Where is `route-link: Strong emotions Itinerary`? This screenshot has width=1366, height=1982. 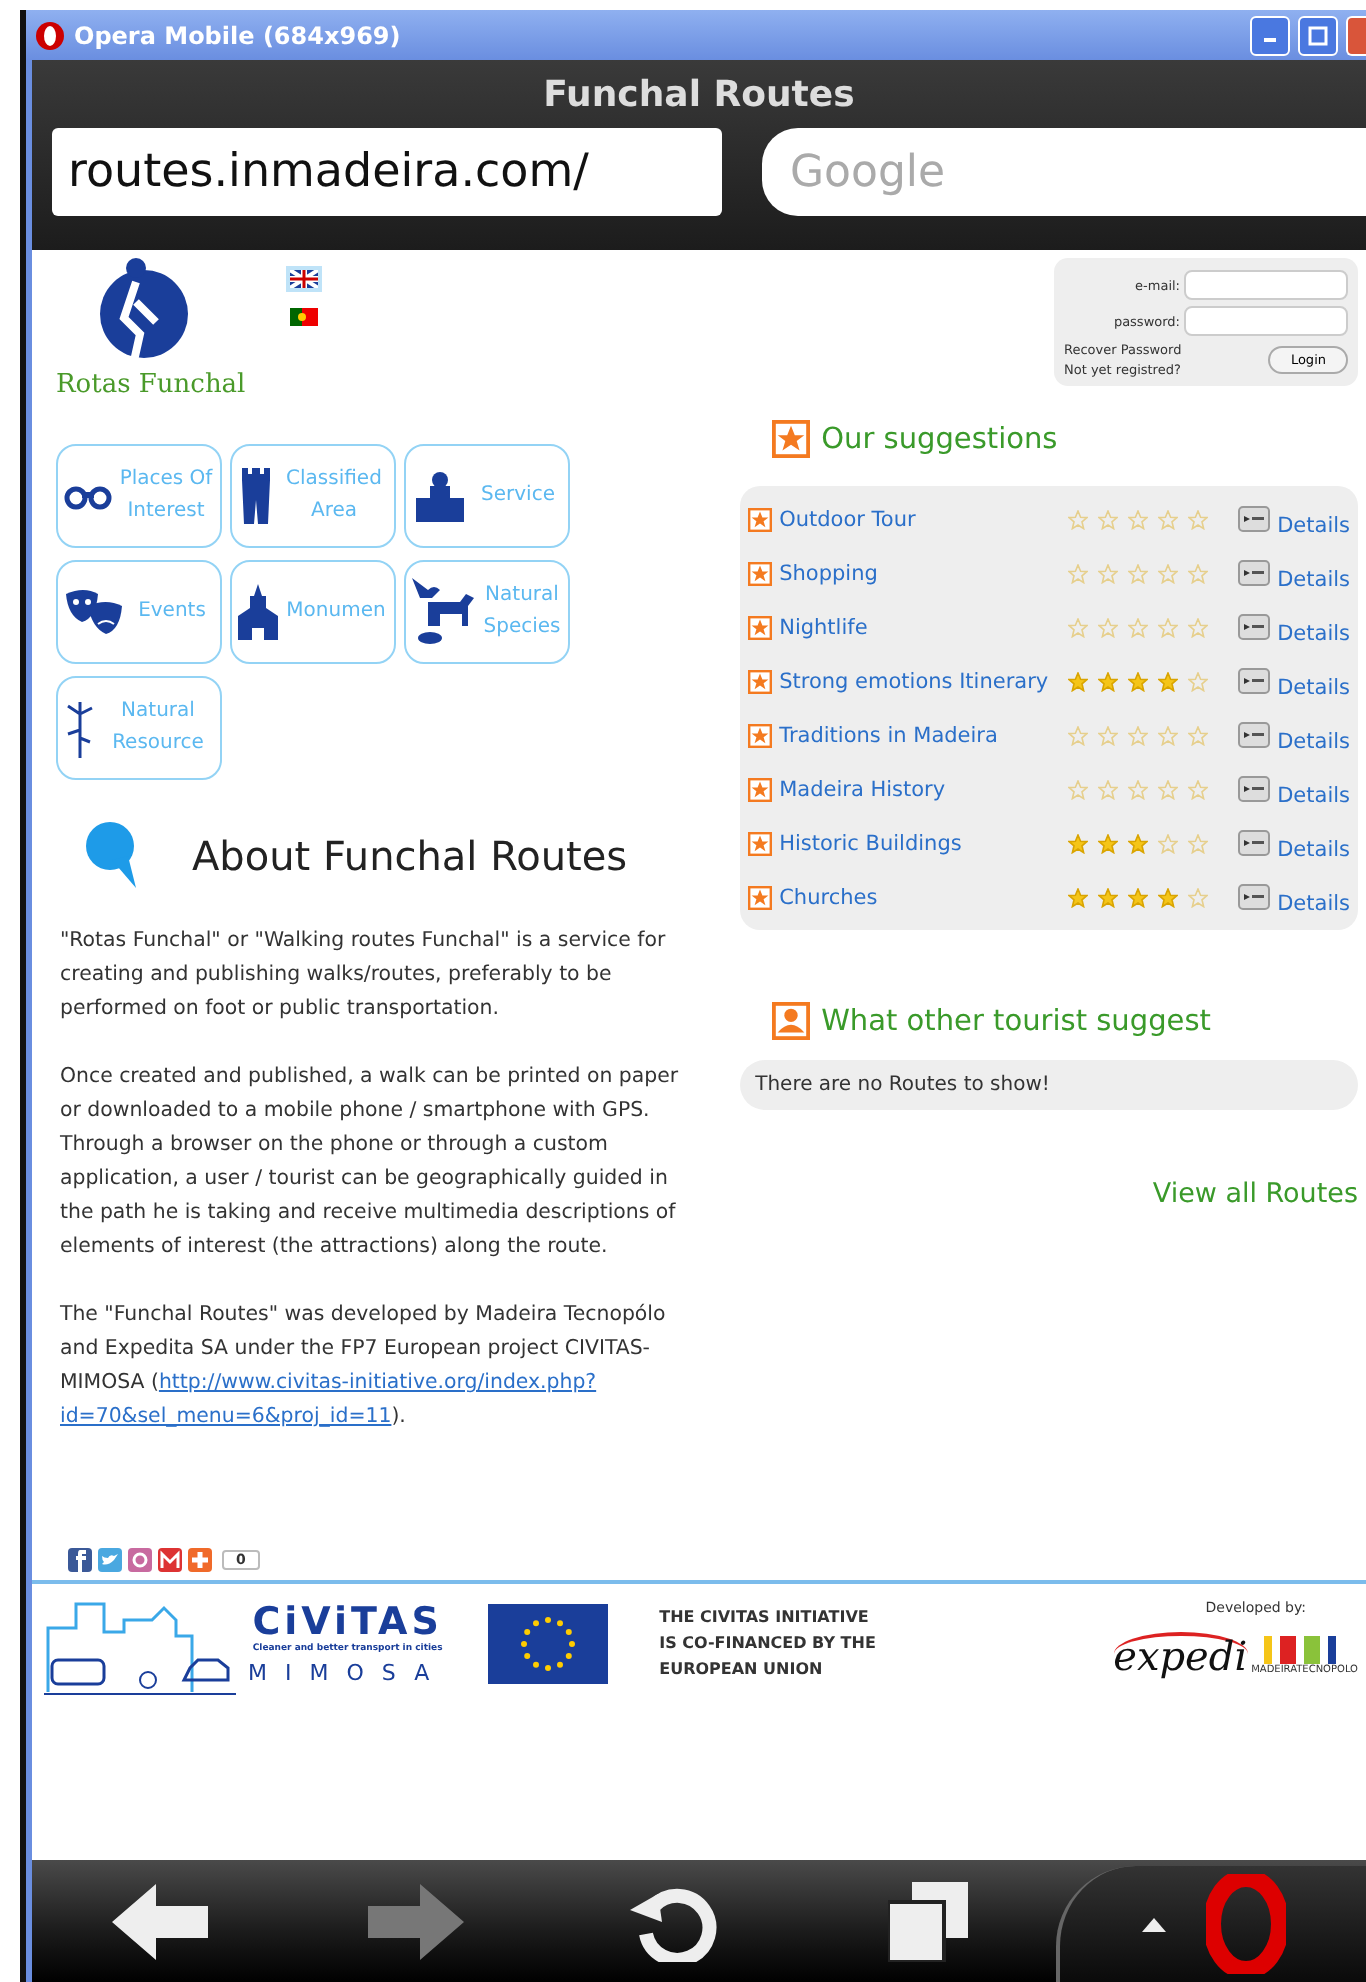 route-link: Strong emotions Itinerary is located at coordinates (923, 681).